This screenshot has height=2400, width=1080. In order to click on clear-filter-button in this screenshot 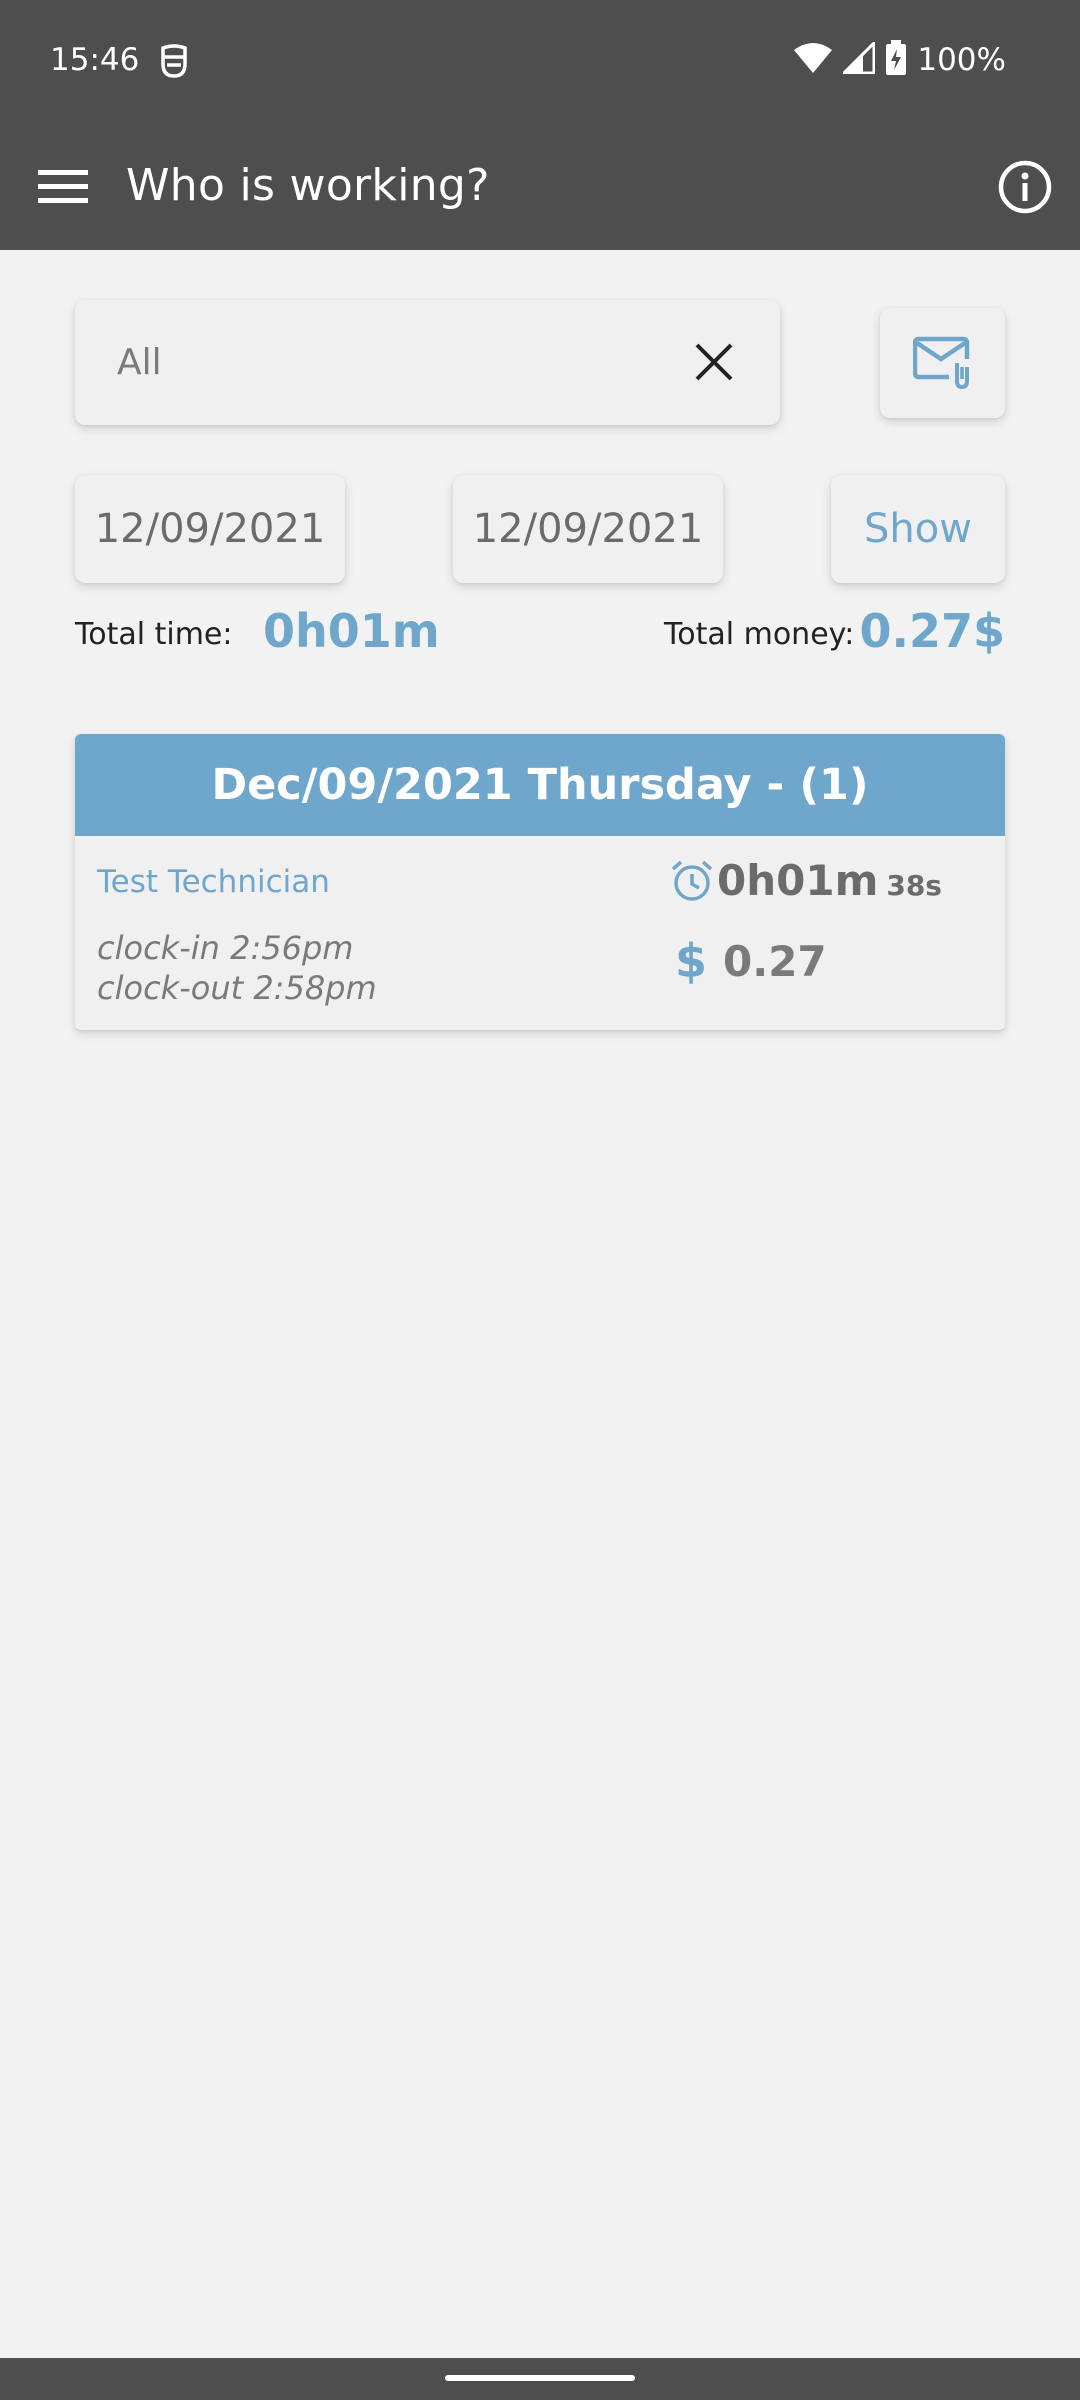, I will do `click(714, 362)`.